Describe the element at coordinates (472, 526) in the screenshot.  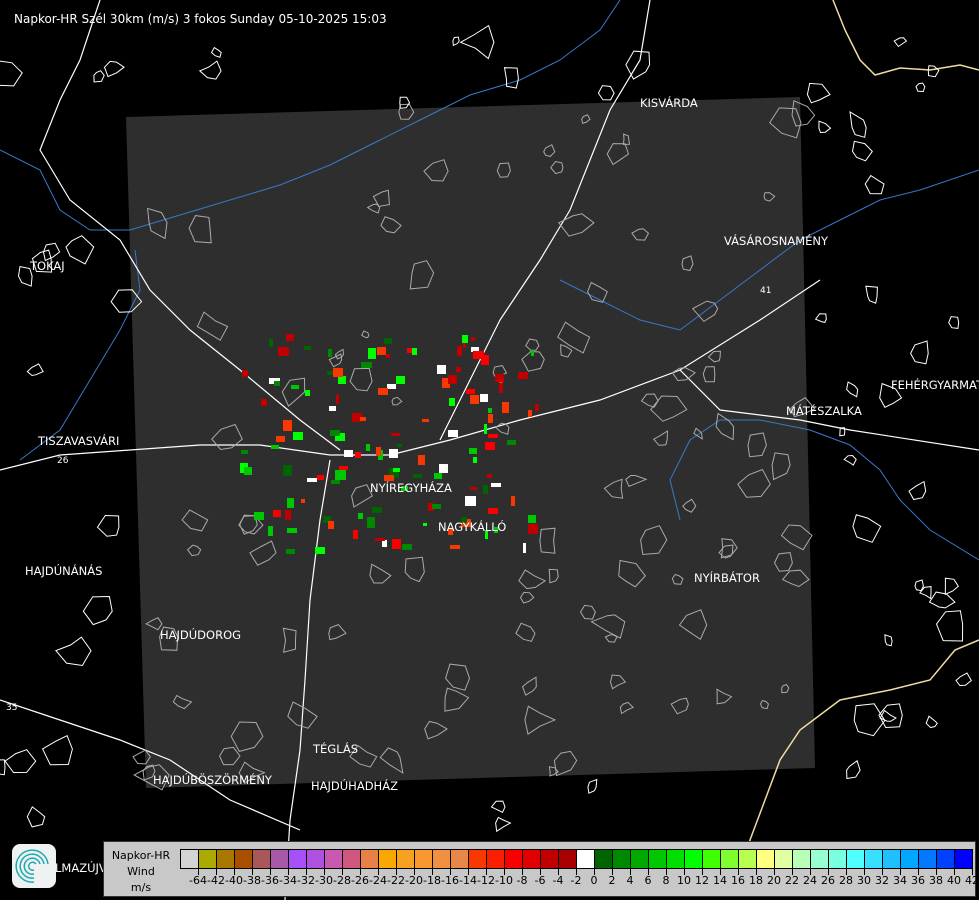
I see `city-label: NAGYKÁLLÓ` at that location.